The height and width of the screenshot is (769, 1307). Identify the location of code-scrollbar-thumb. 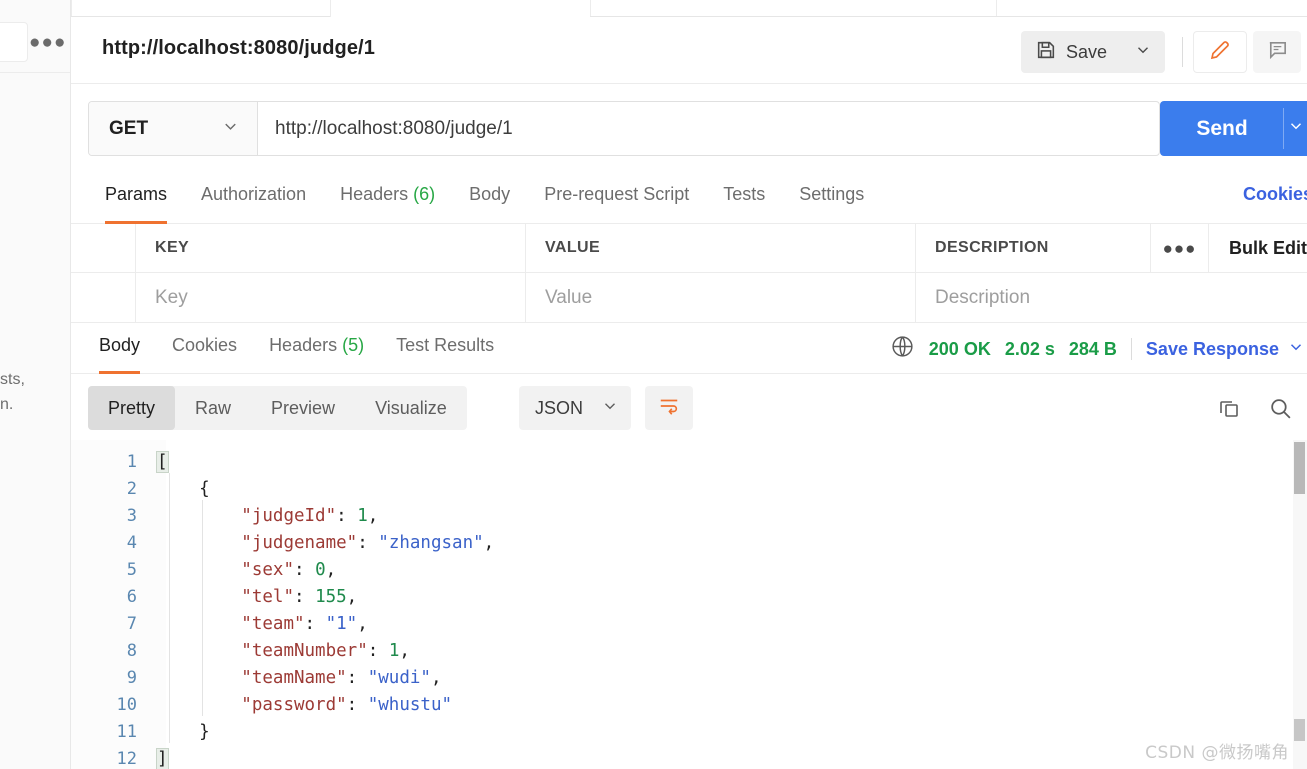
(1299, 468).